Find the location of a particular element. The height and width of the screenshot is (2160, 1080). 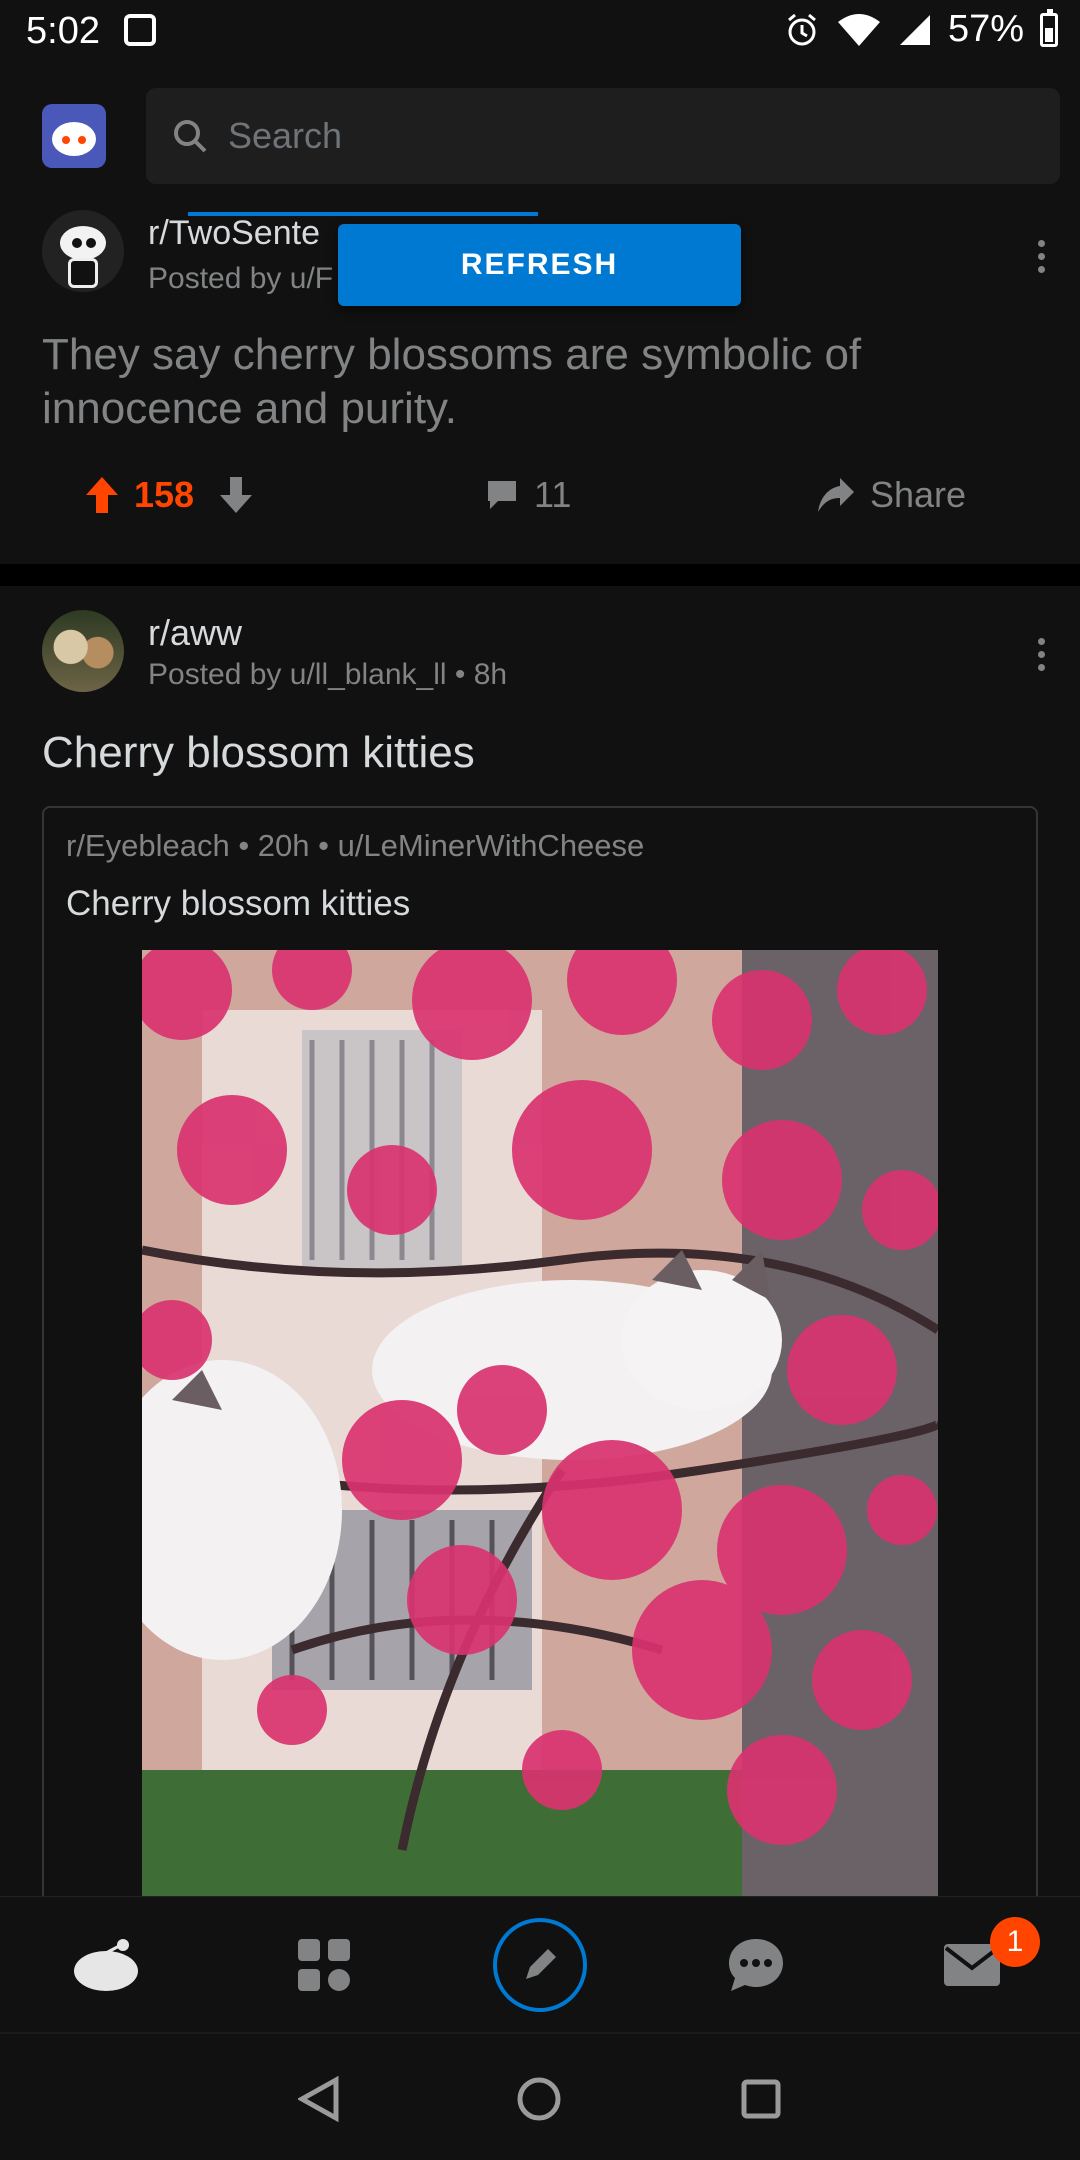

snoo-face is located at coordinates (74, 139).